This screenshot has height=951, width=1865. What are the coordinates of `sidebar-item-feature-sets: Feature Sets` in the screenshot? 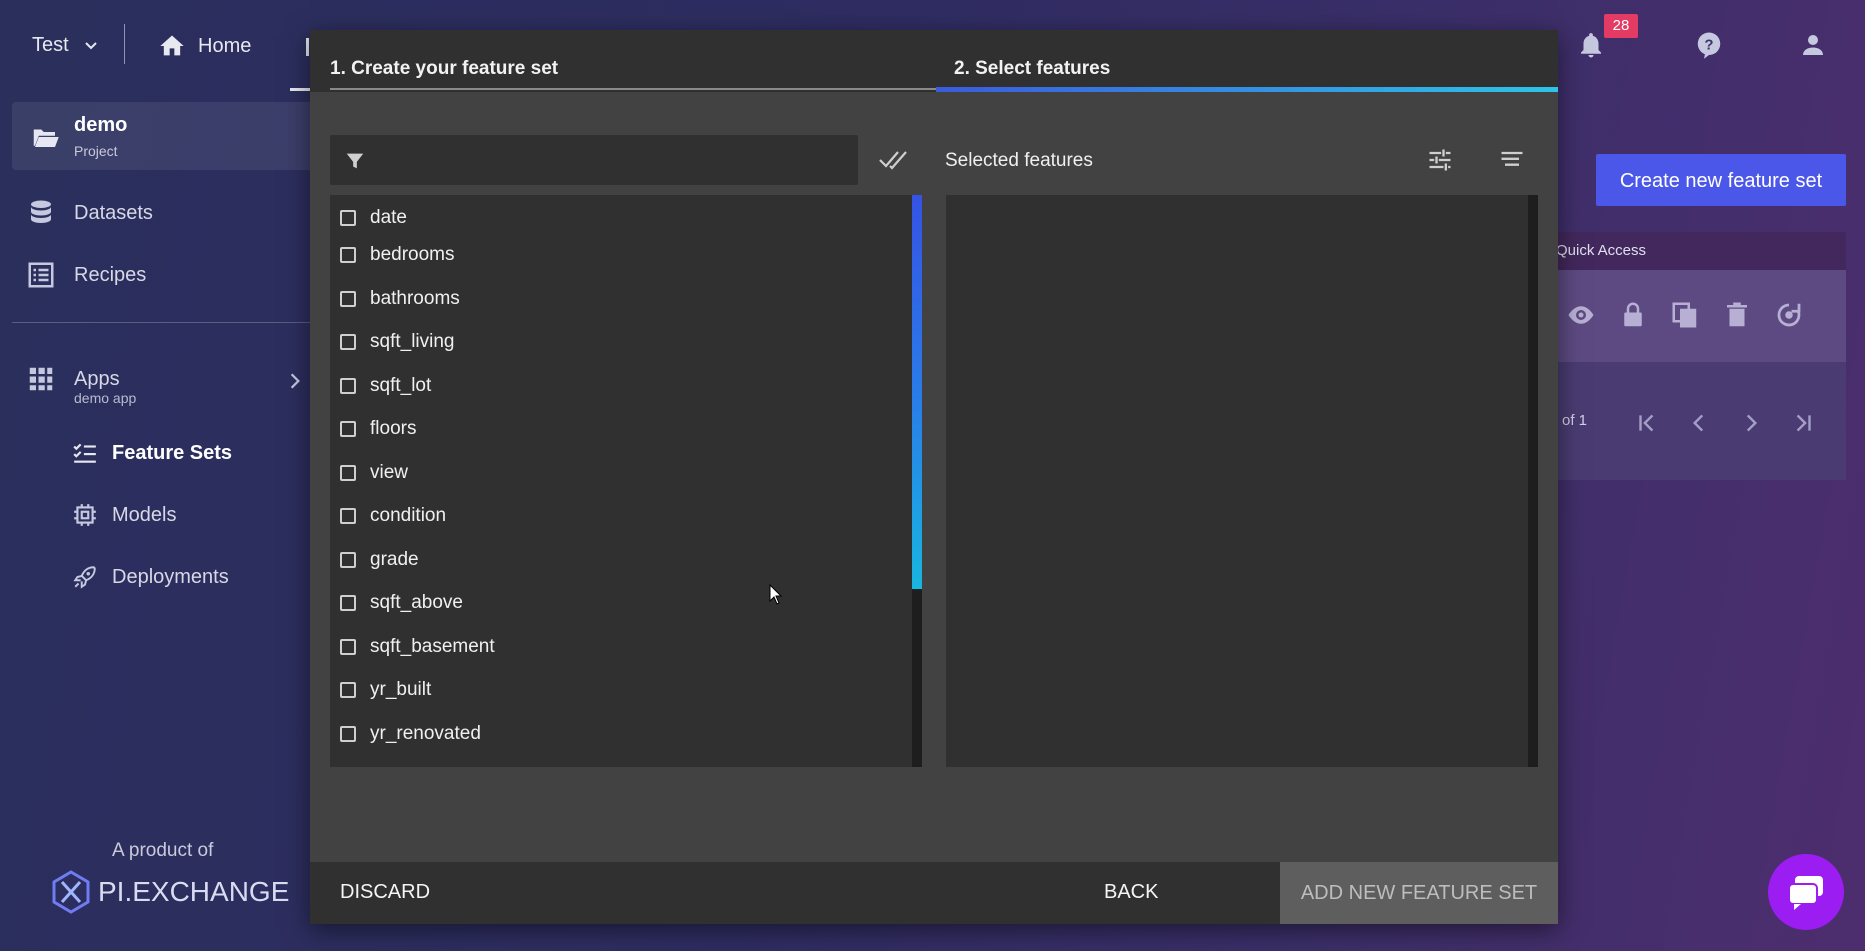 It's located at (152, 453).